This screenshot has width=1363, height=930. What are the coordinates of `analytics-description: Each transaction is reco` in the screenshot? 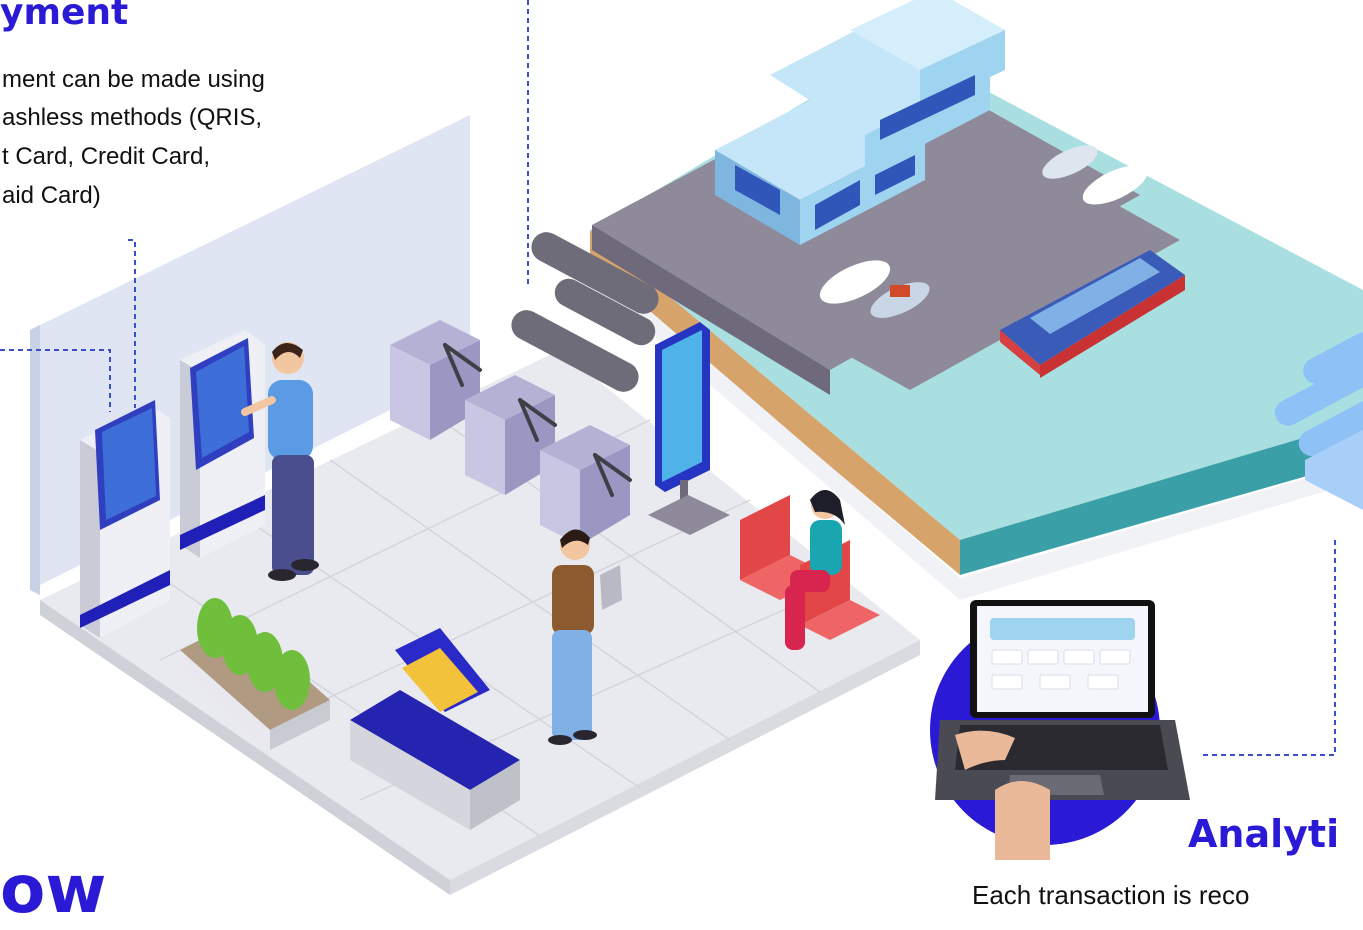 It's located at (1111, 895).